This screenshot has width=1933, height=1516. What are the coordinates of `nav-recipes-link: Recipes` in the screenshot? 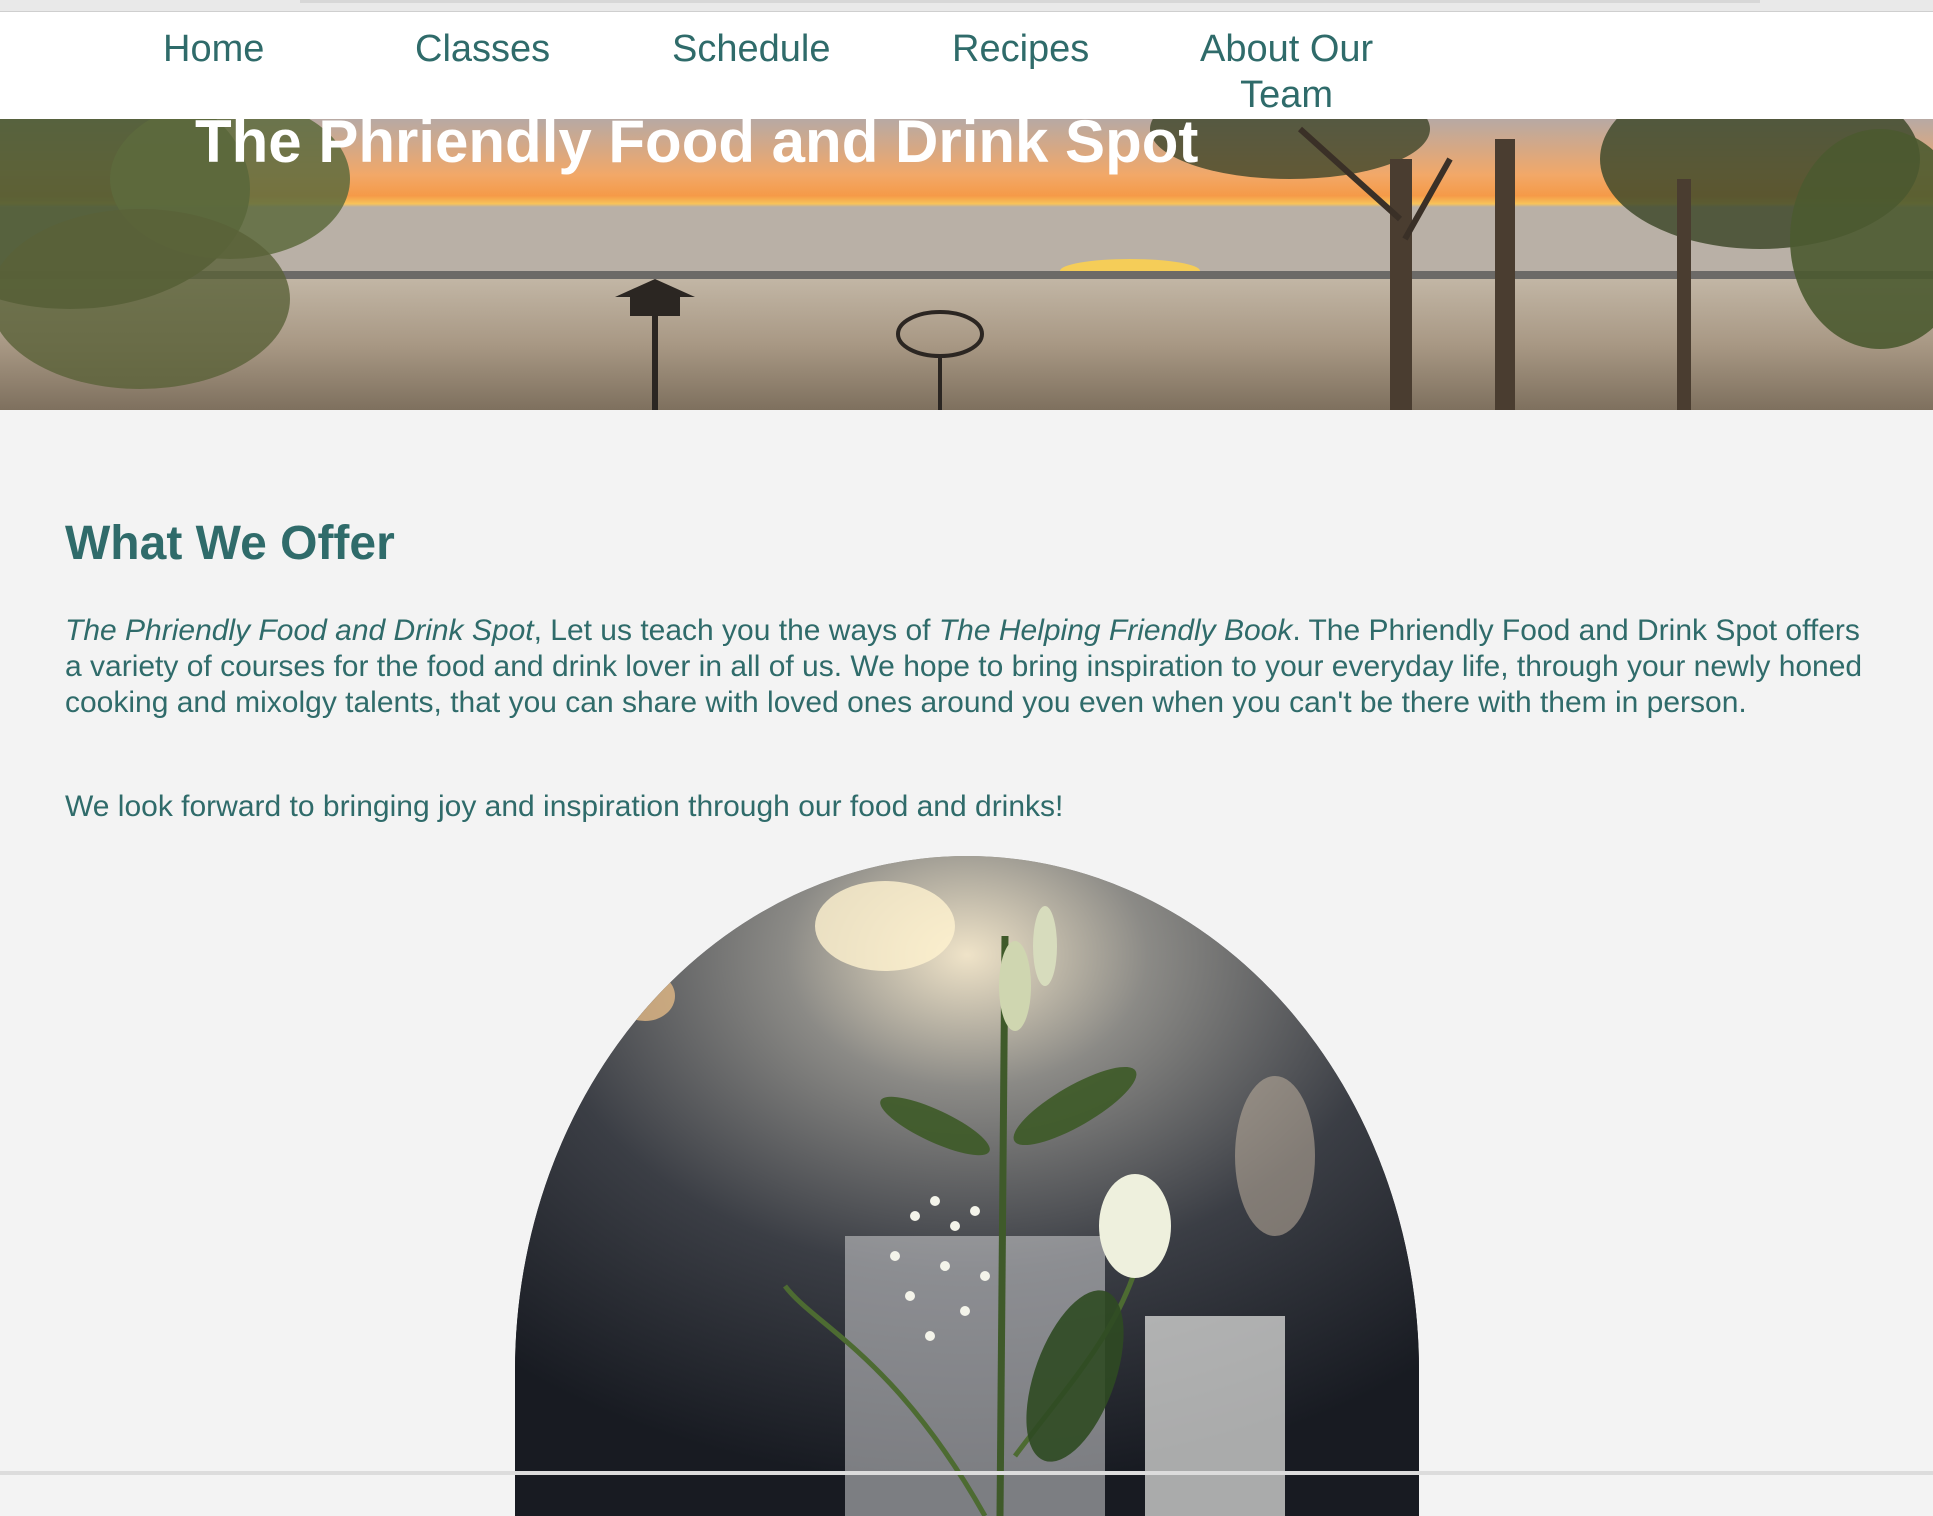 It's located at (1020, 49).